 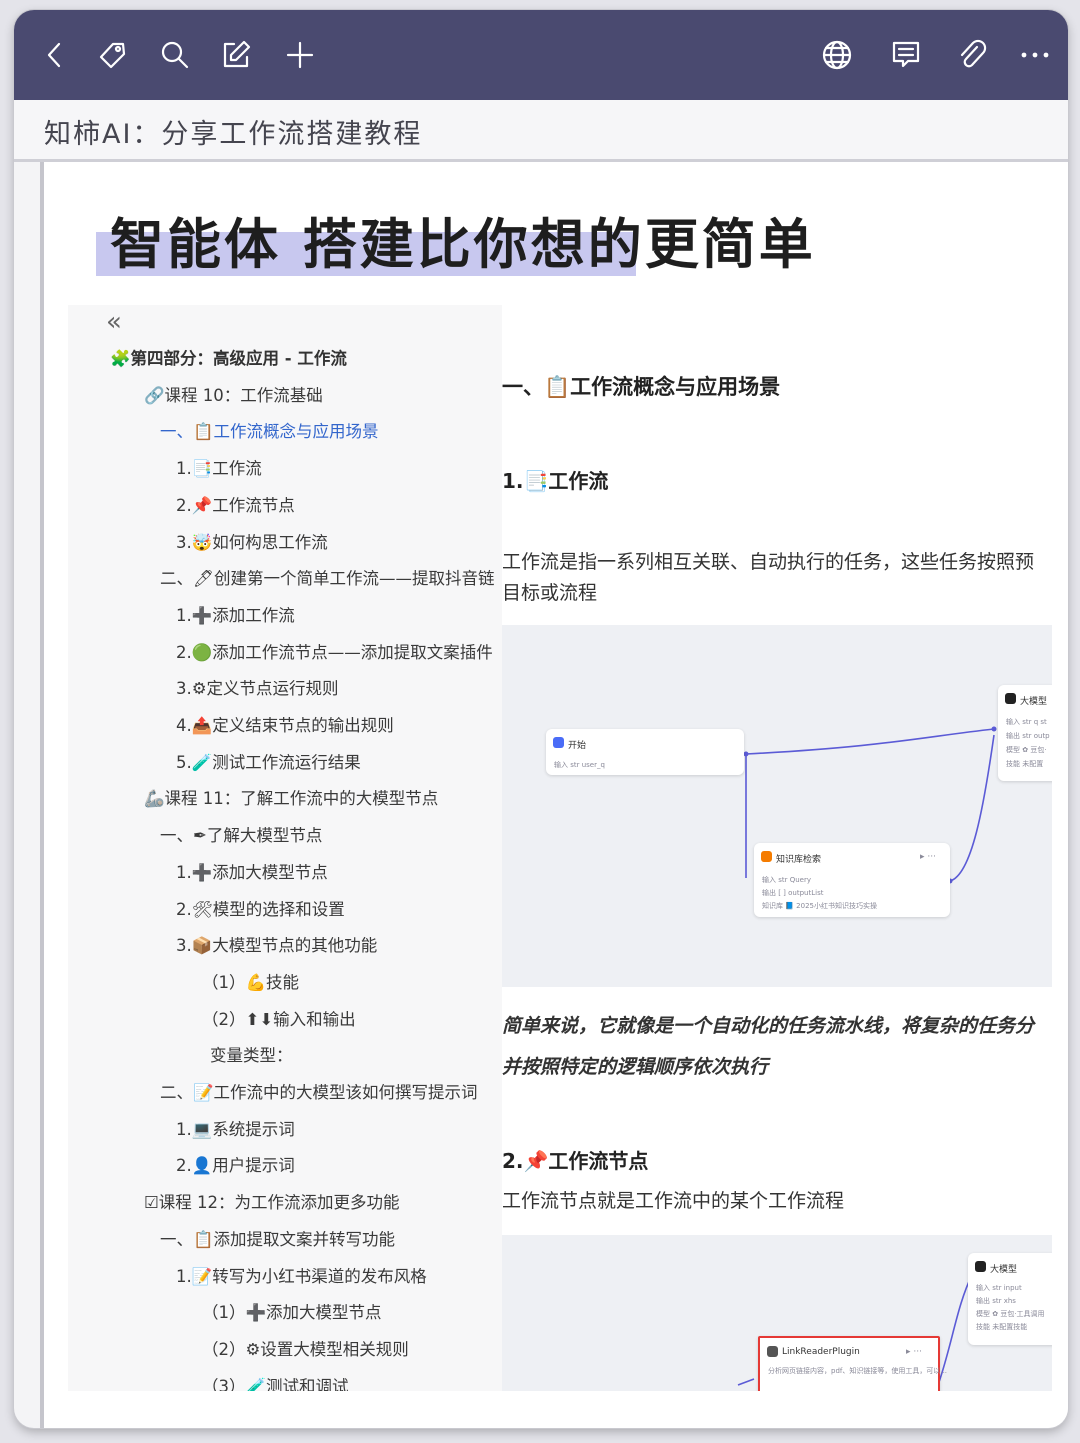 What do you see at coordinates (235, 614) in the screenshot?
I see `toc-item: 1.➕添加工作流` at bounding box center [235, 614].